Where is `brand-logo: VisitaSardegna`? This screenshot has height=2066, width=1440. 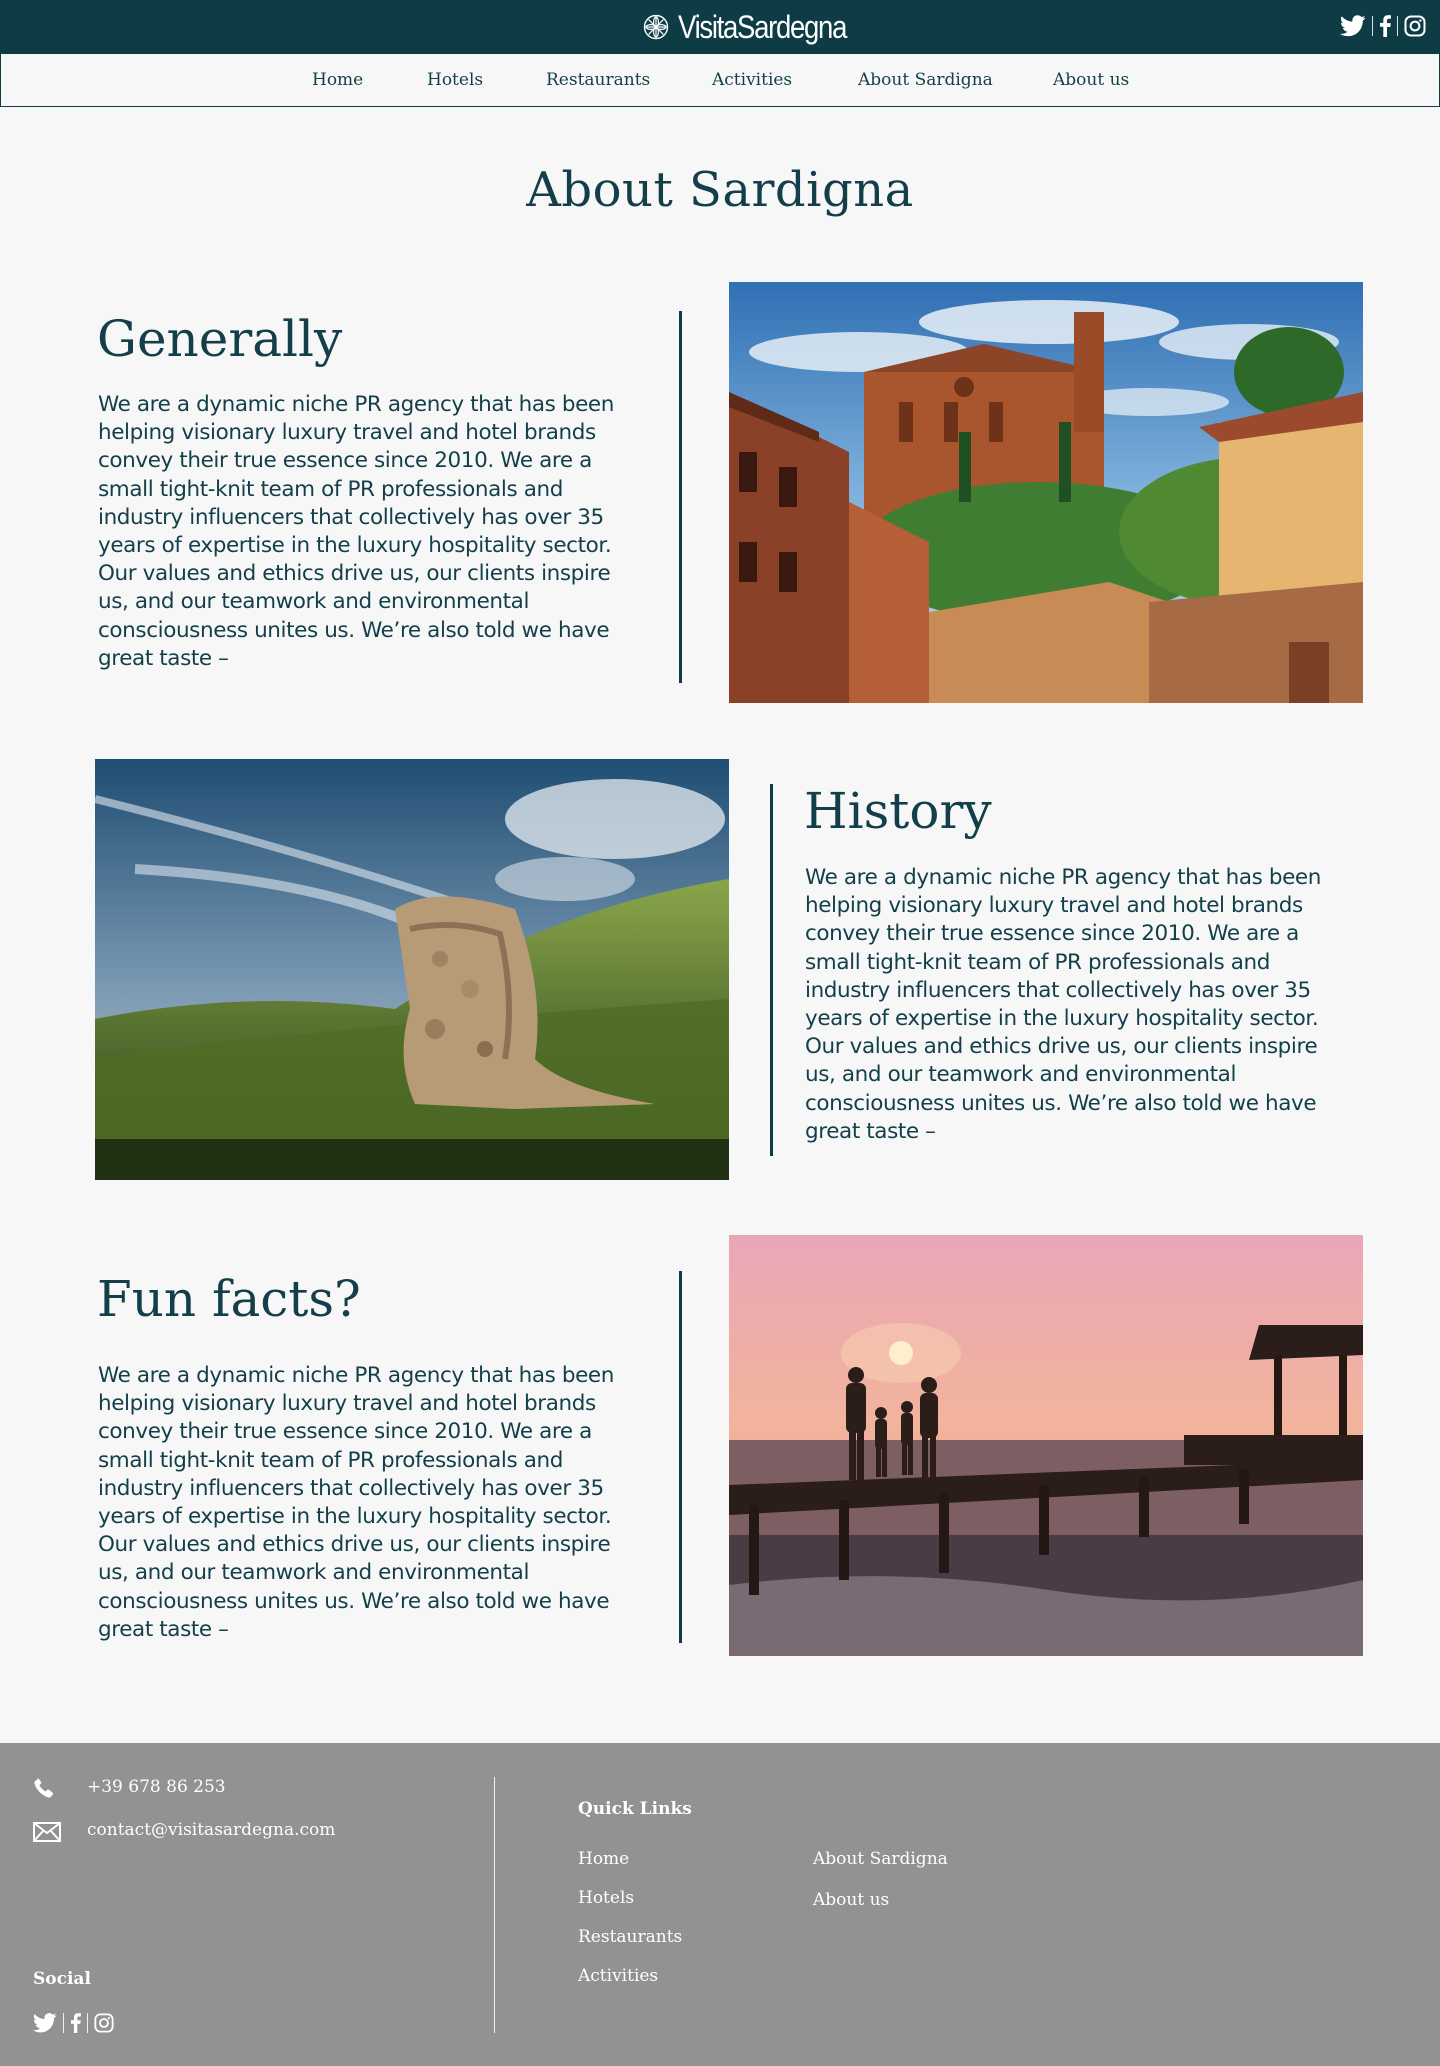
brand-logo: VisitaSardegna is located at coordinates (757, 27).